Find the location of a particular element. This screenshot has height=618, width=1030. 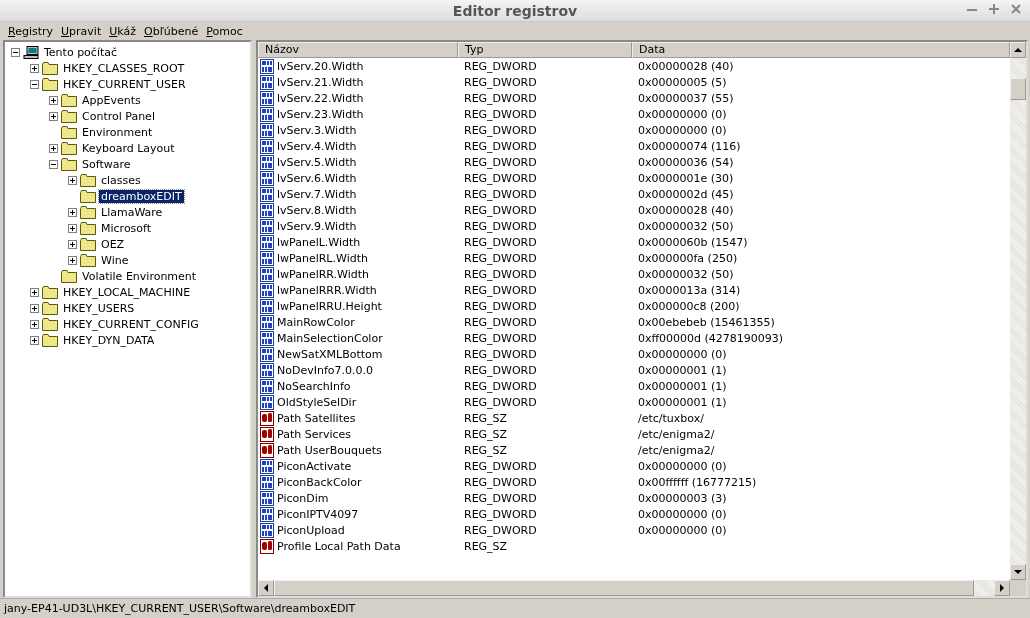

menu-item: Registry is located at coordinates (31, 31).